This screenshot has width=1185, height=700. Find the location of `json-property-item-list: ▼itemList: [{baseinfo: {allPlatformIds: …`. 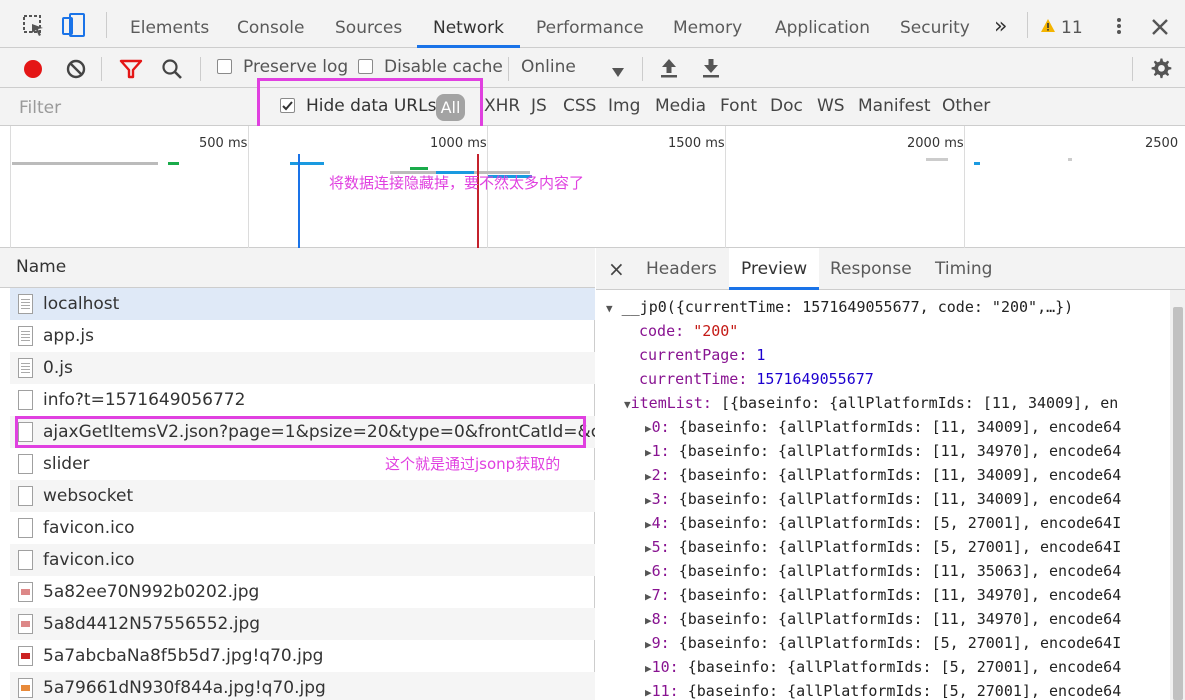

json-property-item-list: ▼itemList: [{baseinfo: {allPlatformIds: … is located at coordinates (871, 403).